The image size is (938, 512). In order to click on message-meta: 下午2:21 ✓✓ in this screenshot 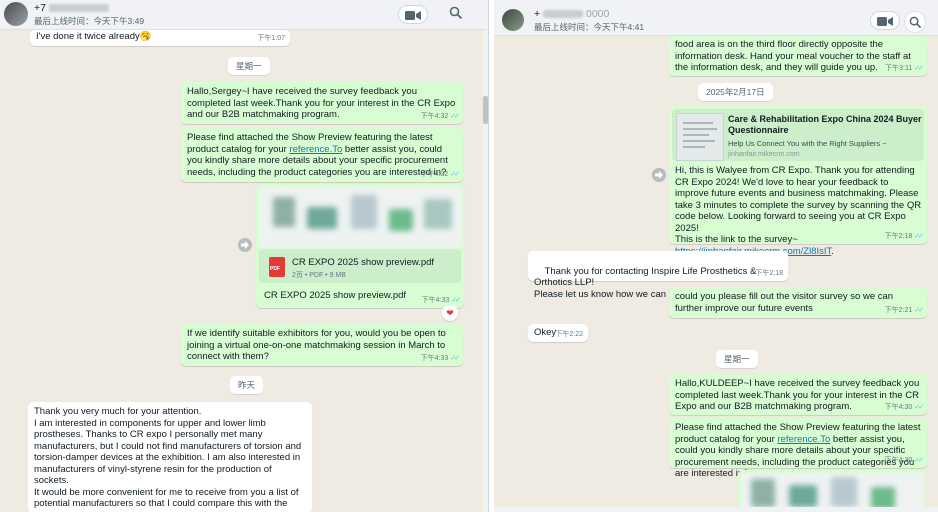, I will do `click(904, 311)`.